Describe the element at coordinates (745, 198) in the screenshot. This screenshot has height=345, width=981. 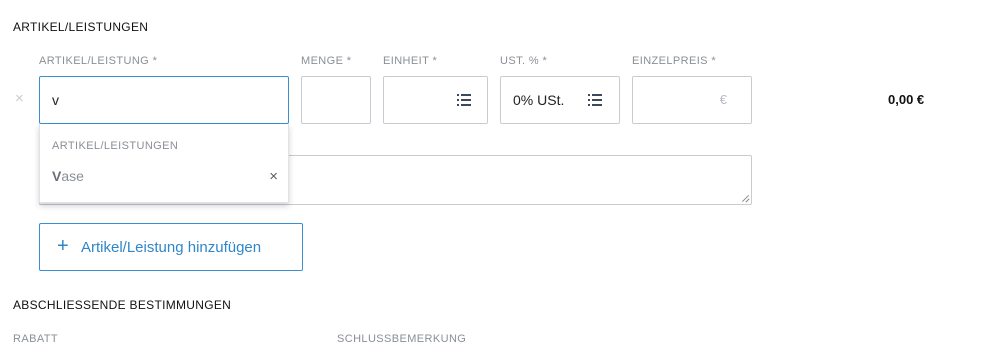
I see `resize-handle-icon` at that location.